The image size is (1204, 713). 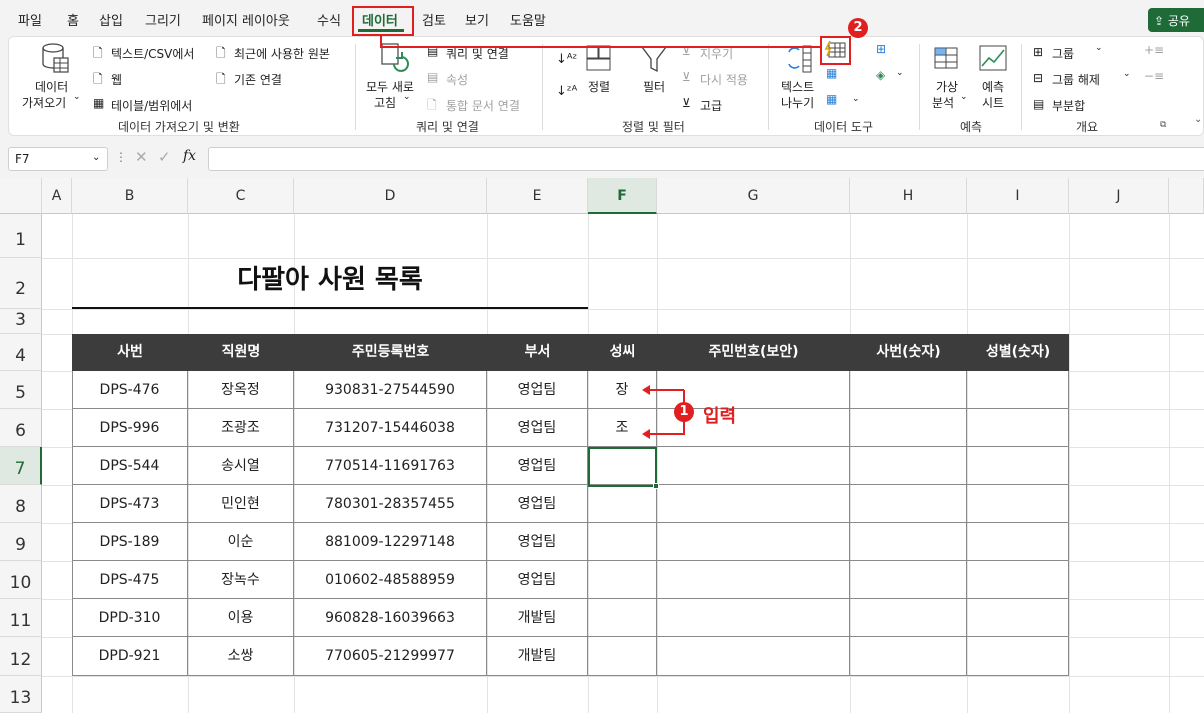 What do you see at coordinates (1063, 53) in the screenshot?
I see `group-button: 그룹` at bounding box center [1063, 53].